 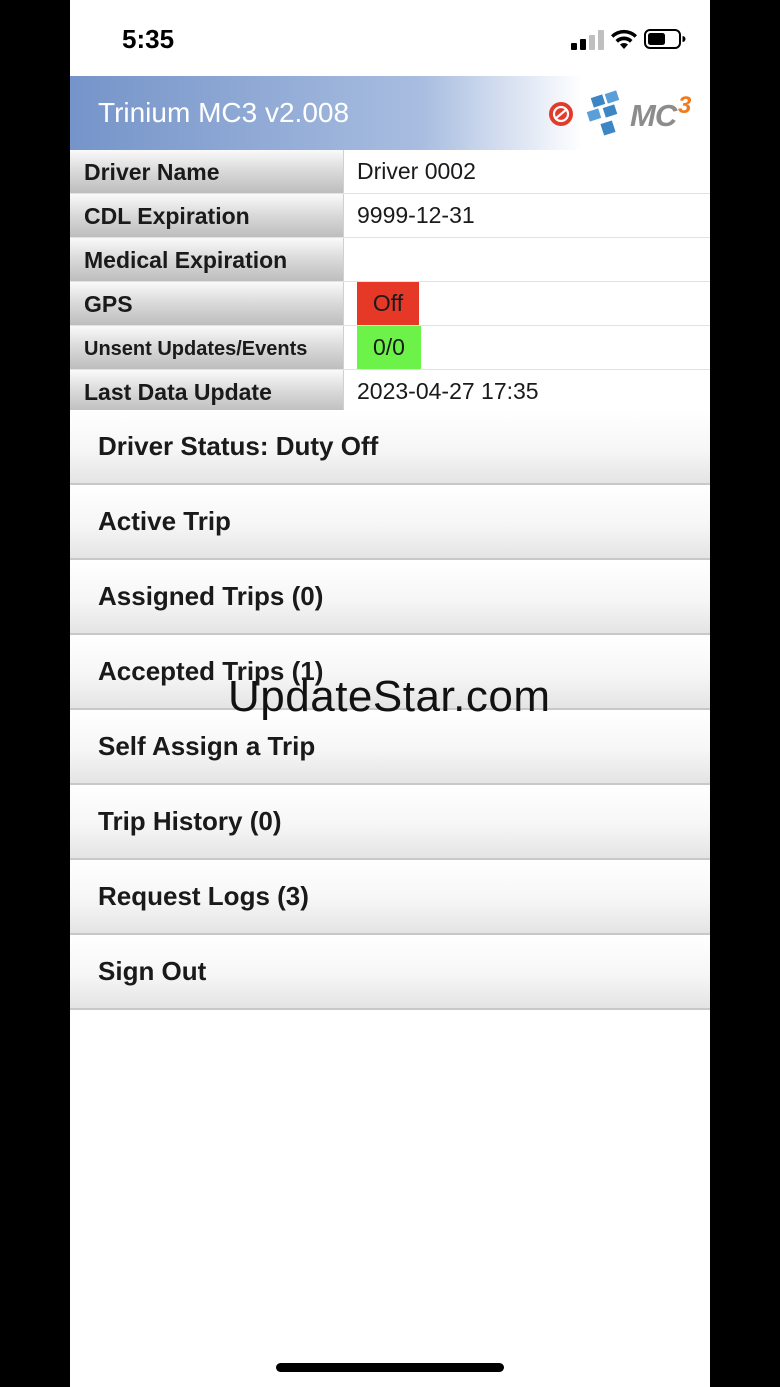 What do you see at coordinates (390, 897) in the screenshot?
I see `menu-item-request-logs: Request Logs (3)` at bounding box center [390, 897].